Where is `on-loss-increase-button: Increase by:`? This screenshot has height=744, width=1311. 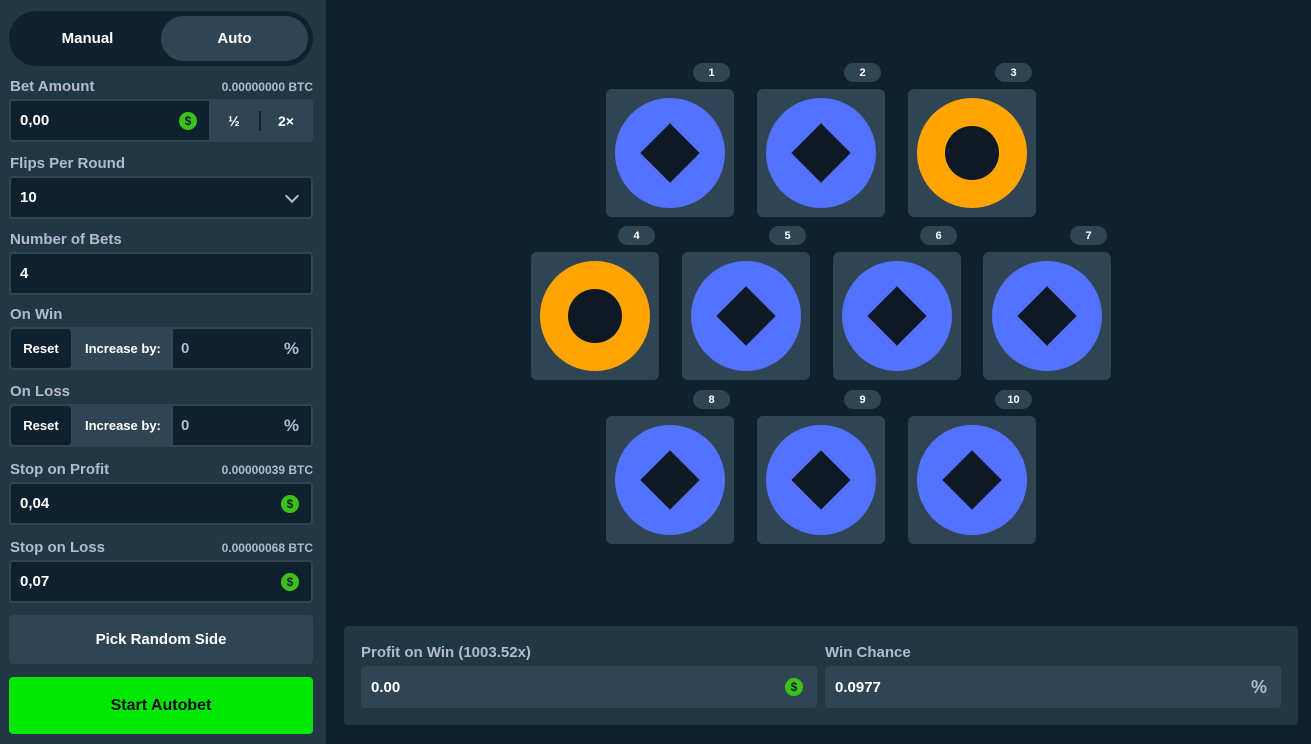 on-loss-increase-button: Increase by: is located at coordinates (122, 425).